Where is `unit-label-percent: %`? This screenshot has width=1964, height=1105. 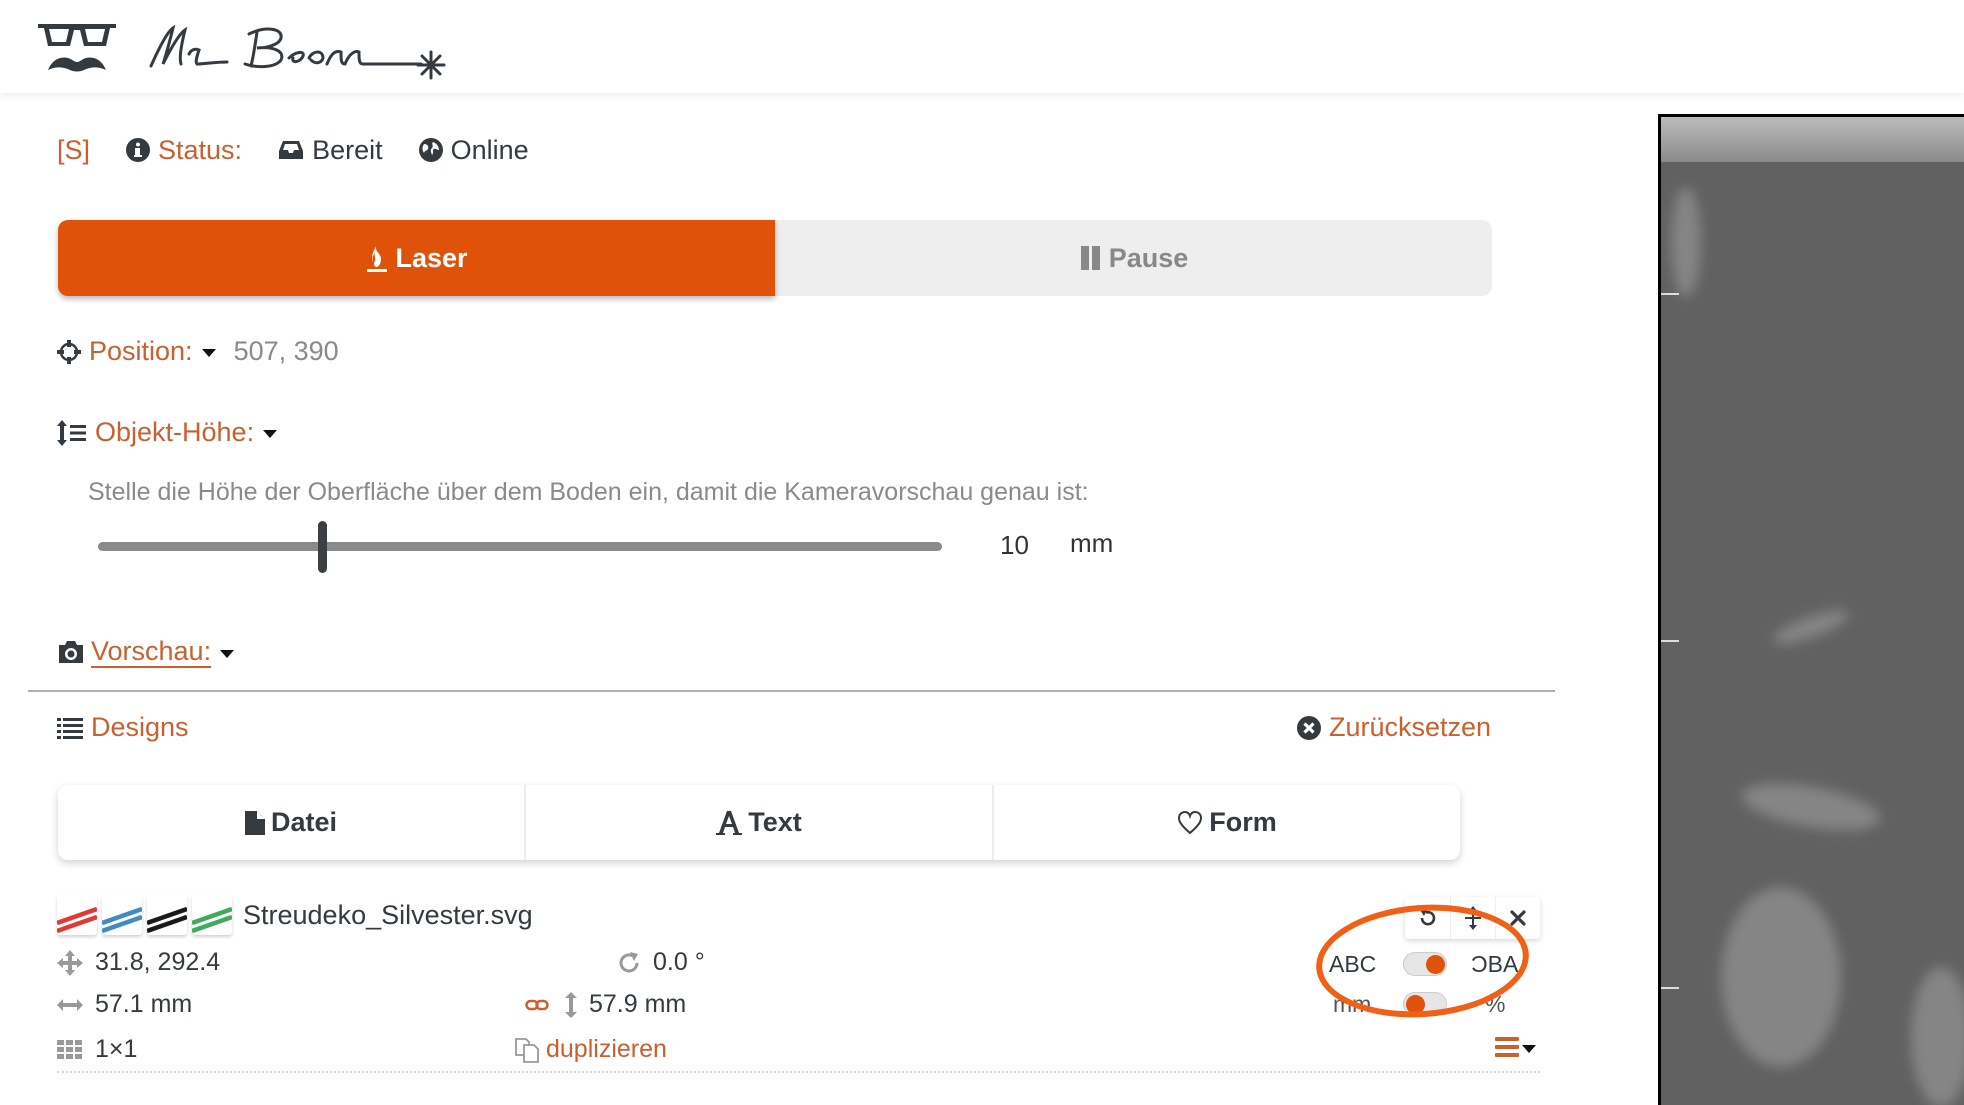
unit-label-percent: % is located at coordinates (1495, 1004).